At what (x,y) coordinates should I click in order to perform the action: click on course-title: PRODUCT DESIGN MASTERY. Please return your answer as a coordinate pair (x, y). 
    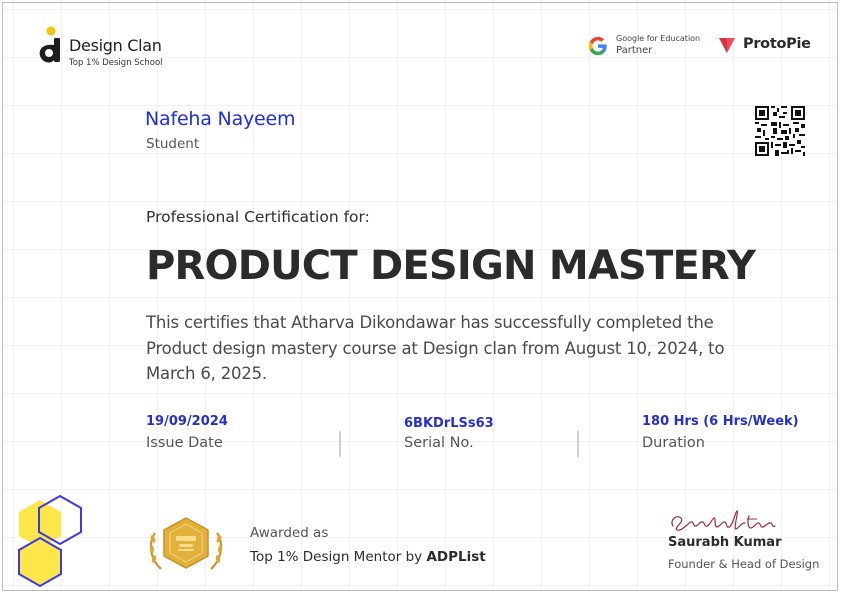
    Looking at the image, I should click on (451, 266).